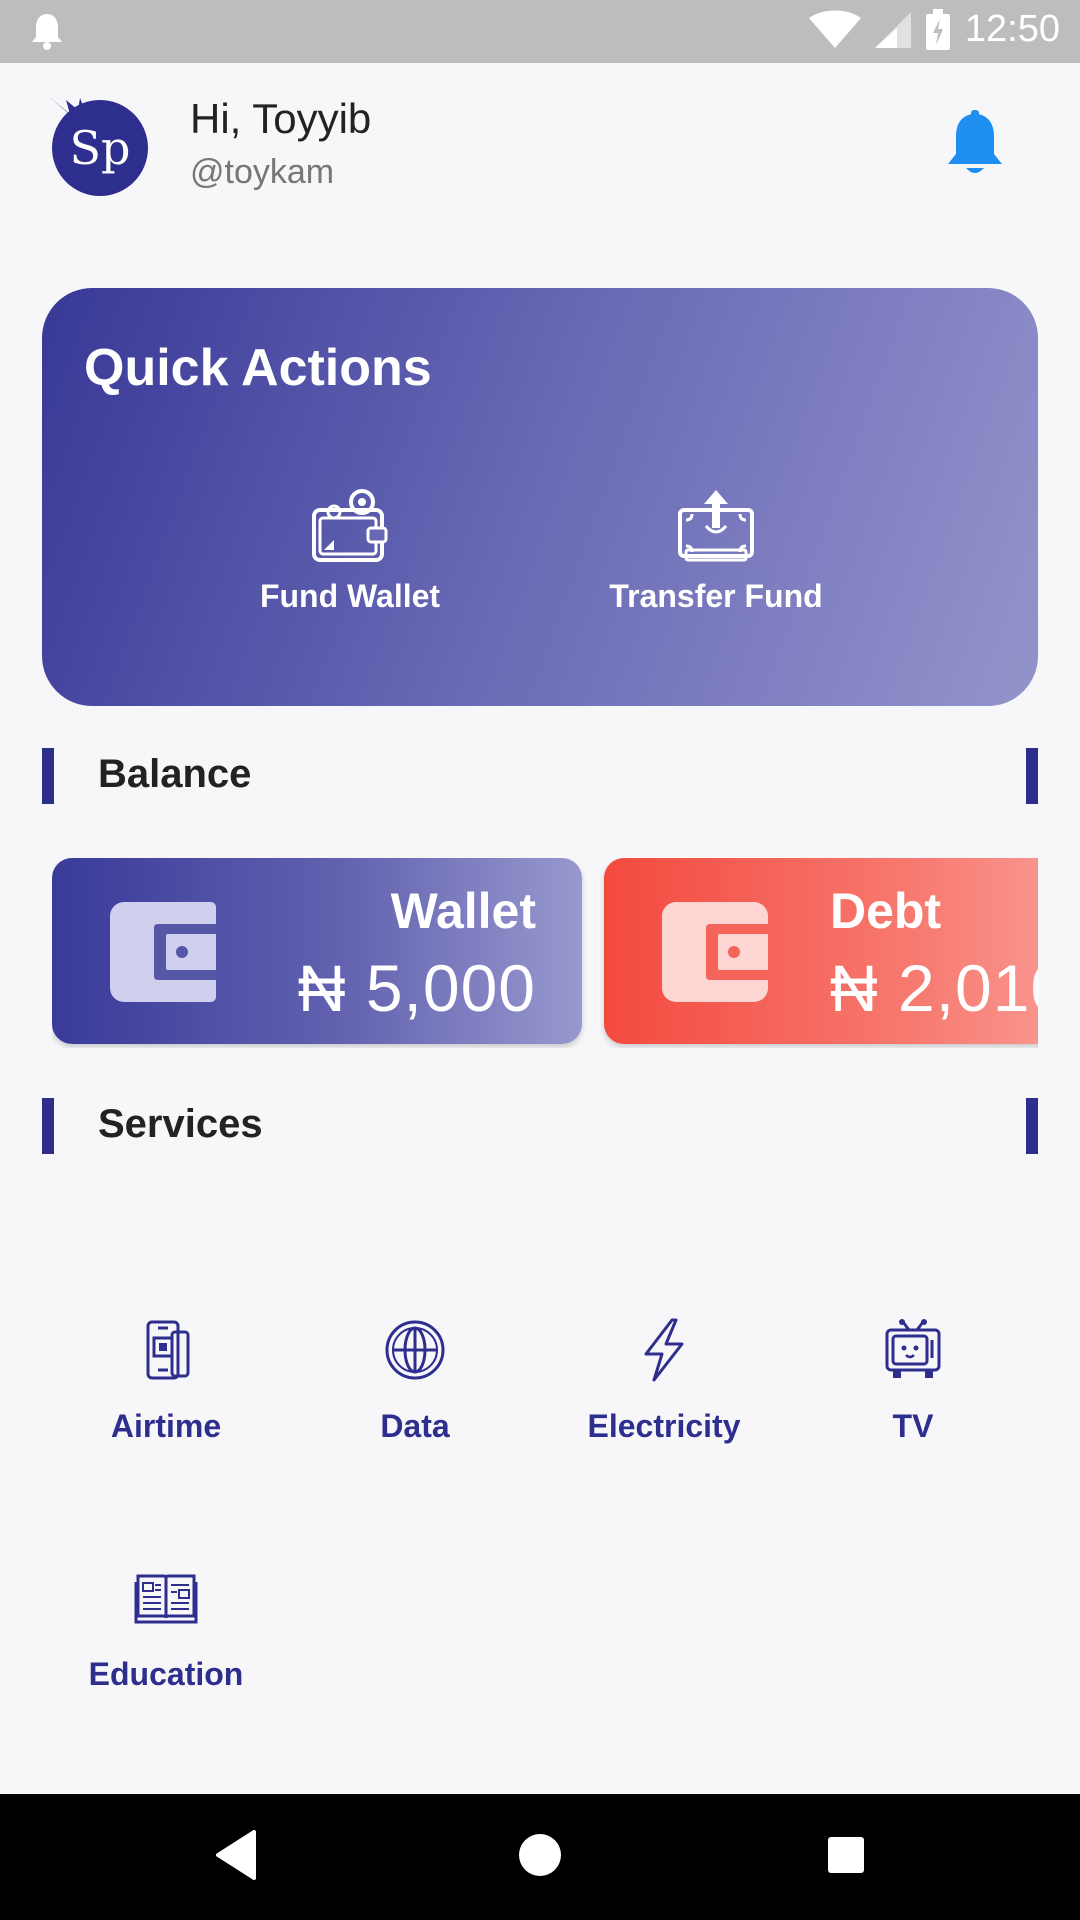  What do you see at coordinates (281, 118) in the screenshot?
I see `greeting-text: Hi, Toyyib` at bounding box center [281, 118].